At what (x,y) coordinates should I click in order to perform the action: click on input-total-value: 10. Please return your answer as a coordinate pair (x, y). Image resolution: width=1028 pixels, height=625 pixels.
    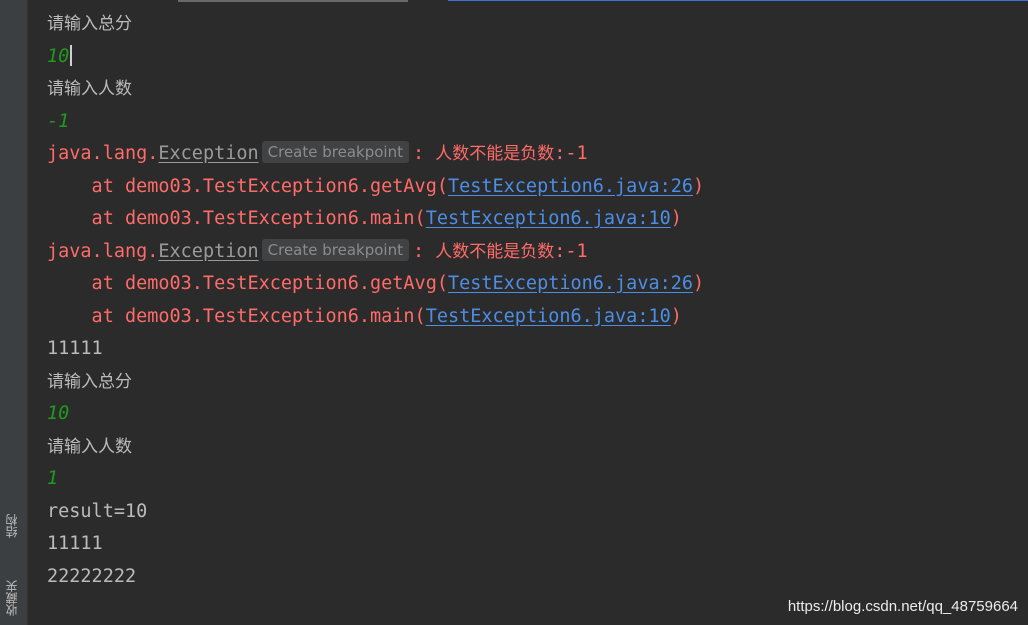
    Looking at the image, I should click on (58, 56).